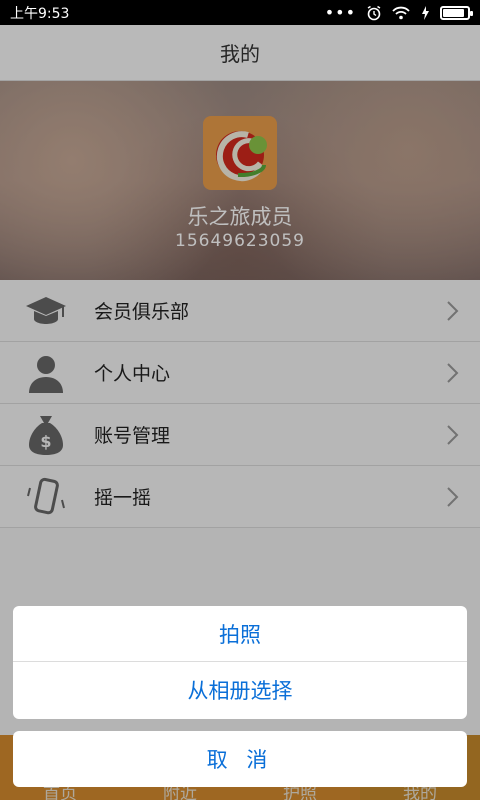 This screenshot has width=480, height=800. What do you see at coordinates (40, 13) in the screenshot?
I see `status-time: 上午9:53` at bounding box center [40, 13].